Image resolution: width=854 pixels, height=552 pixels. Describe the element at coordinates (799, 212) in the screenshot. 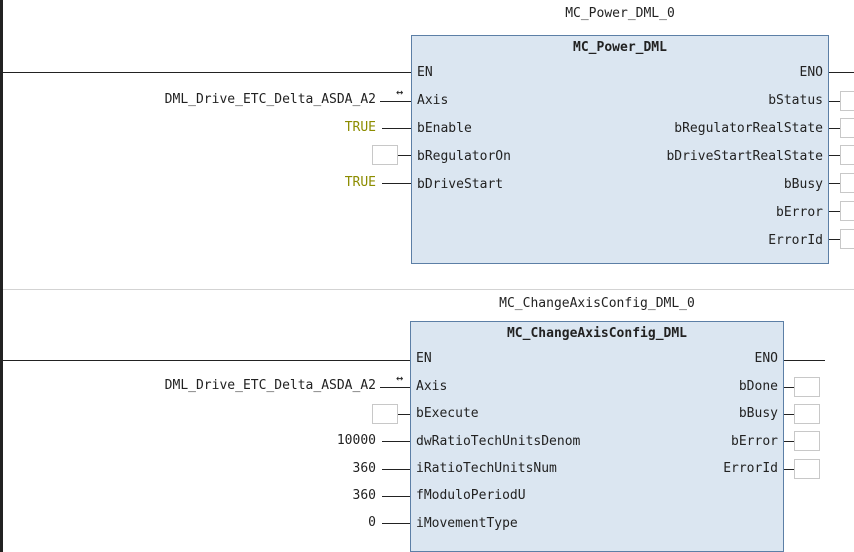

I see `pin-berror: bError` at that location.